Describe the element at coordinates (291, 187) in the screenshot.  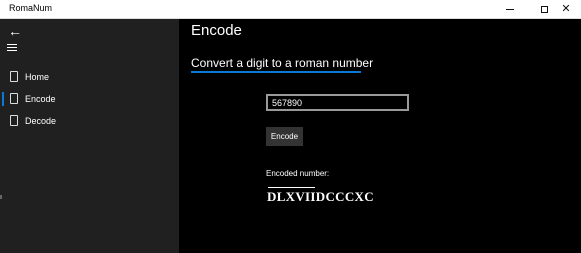
I see `vinculum-overline` at that location.